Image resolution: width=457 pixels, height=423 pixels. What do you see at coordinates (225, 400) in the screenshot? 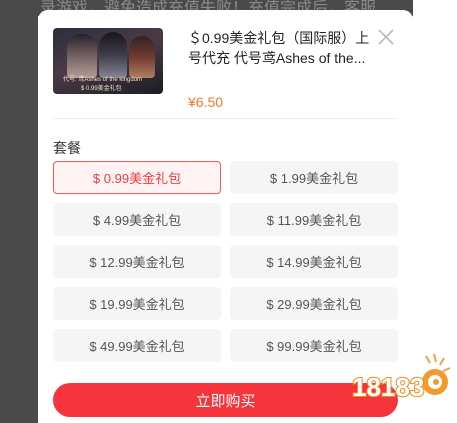
I see `buy-now-button: 立即购买` at bounding box center [225, 400].